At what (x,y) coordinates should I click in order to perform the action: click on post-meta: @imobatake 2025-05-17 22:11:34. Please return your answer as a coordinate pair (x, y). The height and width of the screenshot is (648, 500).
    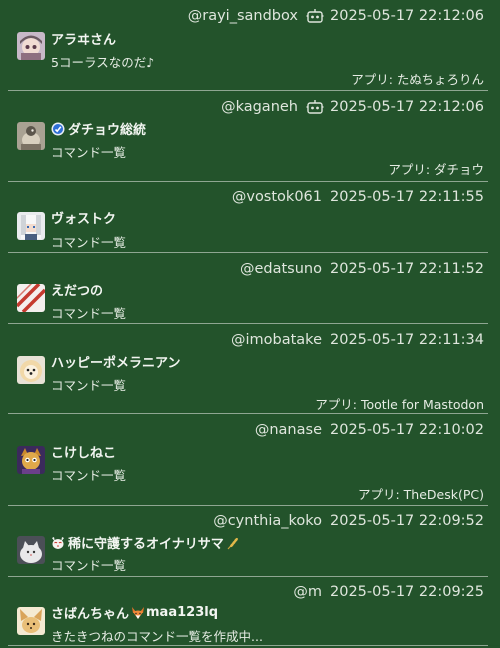
    Looking at the image, I should click on (357, 340).